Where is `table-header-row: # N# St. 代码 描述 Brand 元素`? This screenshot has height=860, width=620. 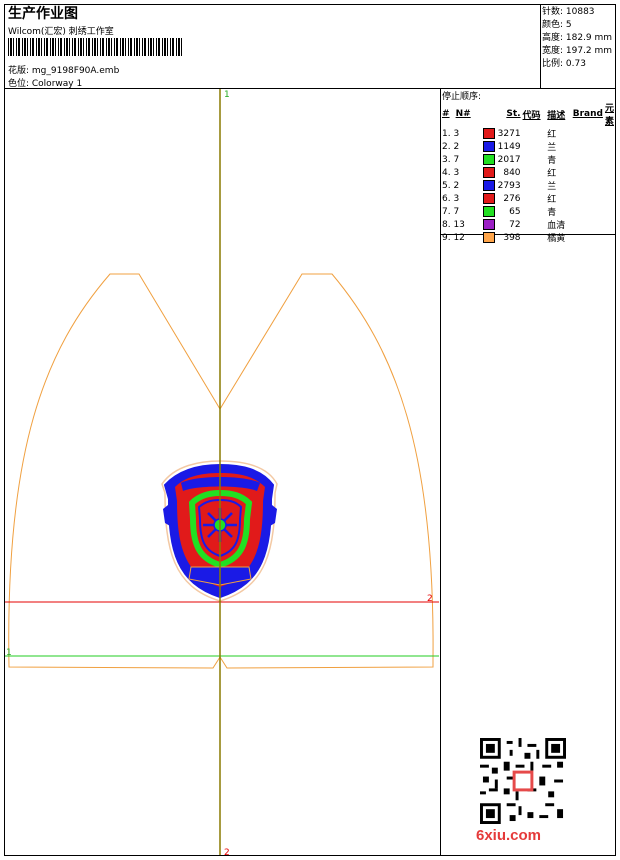 table-header-row: # N# St. 代码 描述 Brand 元素 is located at coordinates (529, 114).